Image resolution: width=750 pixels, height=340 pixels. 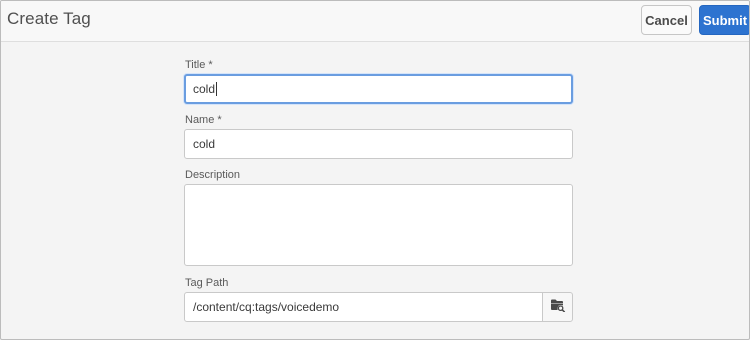 What do you see at coordinates (213, 175) in the screenshot?
I see `description-label: Description` at bounding box center [213, 175].